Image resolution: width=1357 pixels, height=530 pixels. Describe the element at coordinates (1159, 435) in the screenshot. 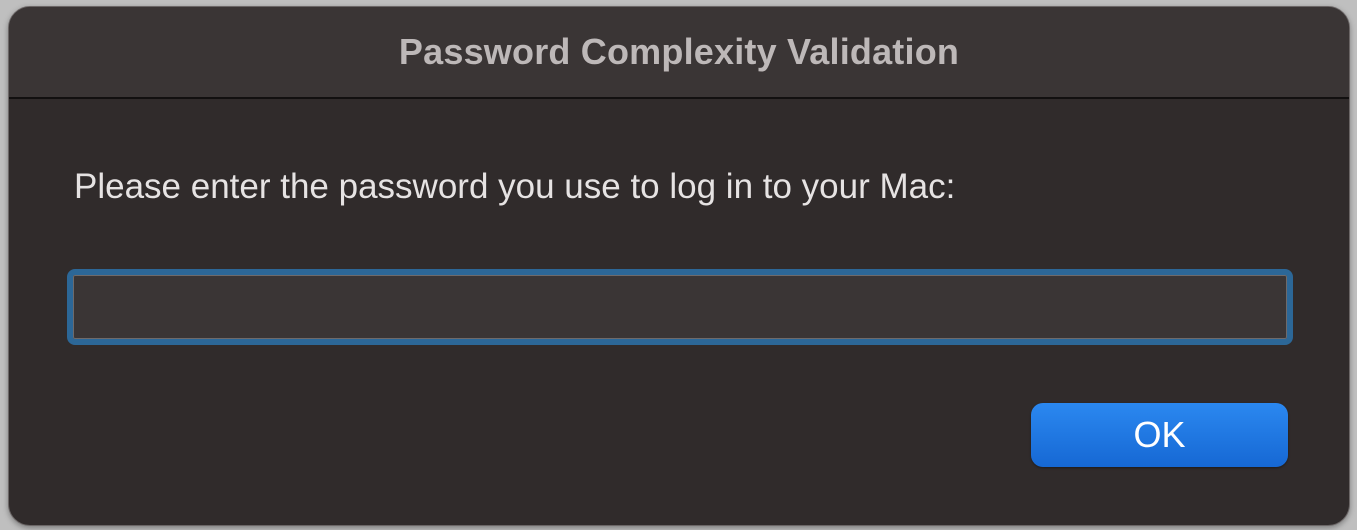

I see `ok-button: OK` at that location.